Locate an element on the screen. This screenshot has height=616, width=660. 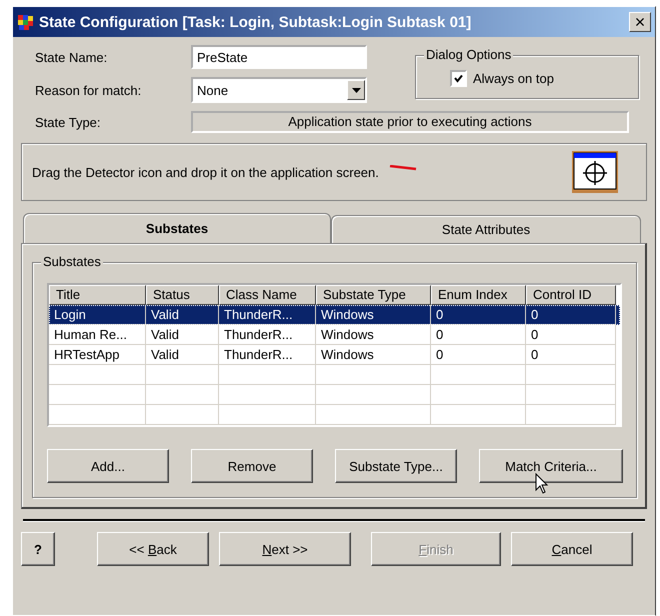
cursor-icon is located at coordinates (542, 484).